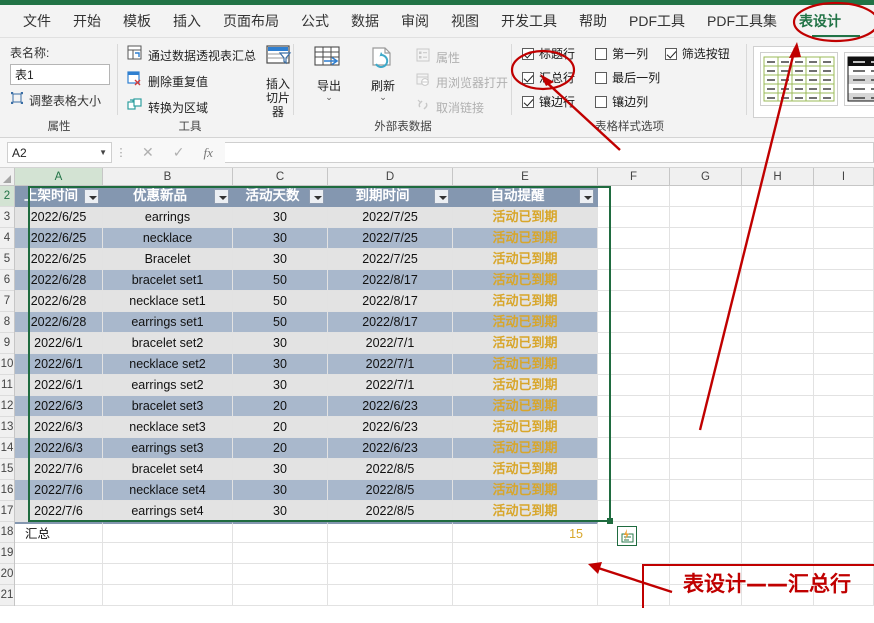  I want to click on style-option-5: 镶边行, so click(558, 101).